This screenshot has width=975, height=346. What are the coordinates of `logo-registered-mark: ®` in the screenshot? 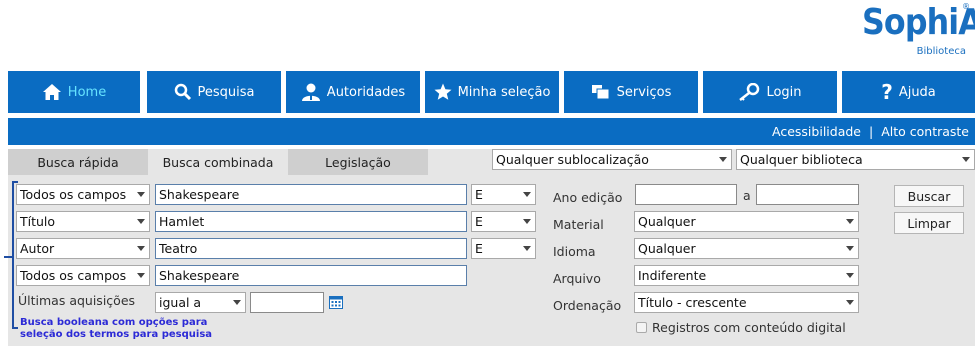 It's located at (966, 6).